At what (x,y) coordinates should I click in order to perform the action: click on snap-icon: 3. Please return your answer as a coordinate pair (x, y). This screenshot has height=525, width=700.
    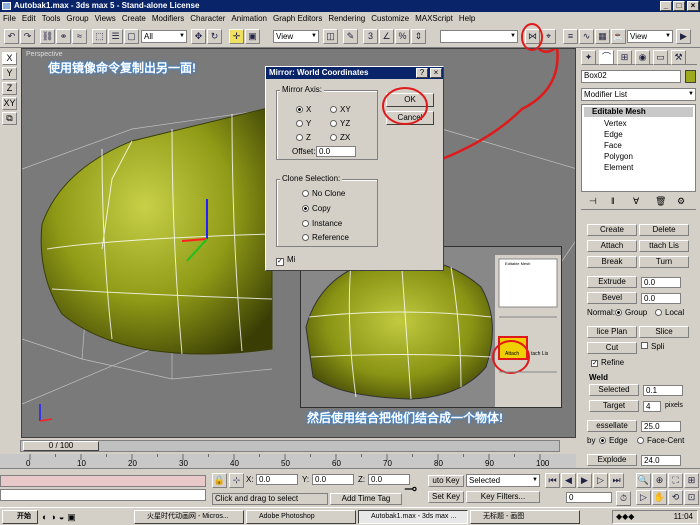
    Looking at the image, I should click on (370, 36).